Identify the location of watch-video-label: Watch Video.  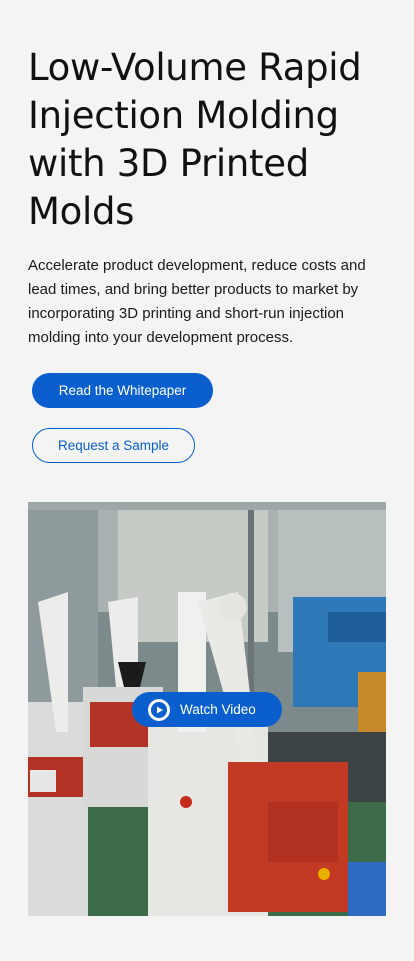
(218, 709).